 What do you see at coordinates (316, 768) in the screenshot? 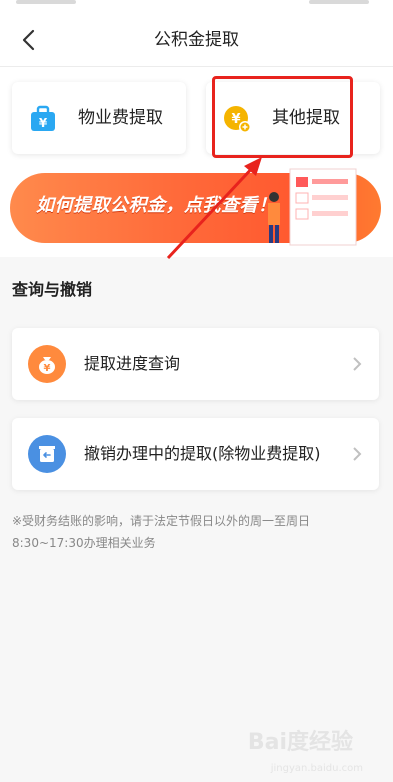
I see `watermark-subtext: jingyan.baidu.com` at bounding box center [316, 768].